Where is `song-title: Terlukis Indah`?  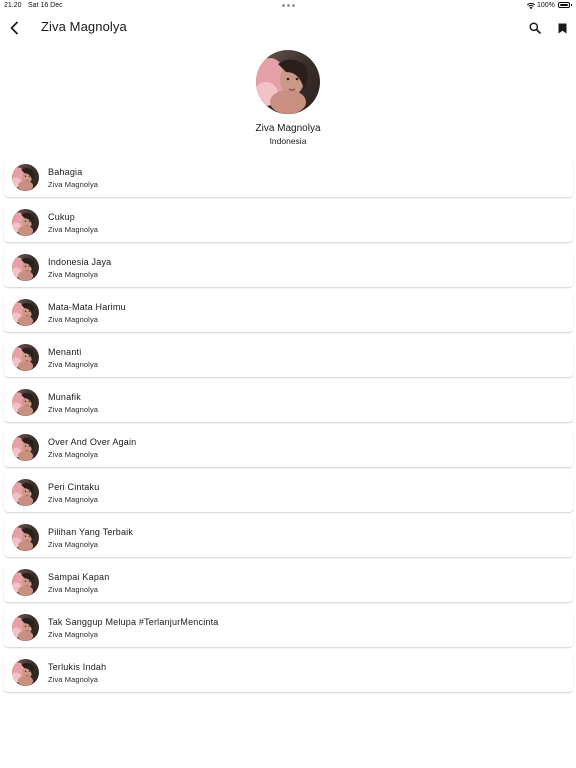
song-title: Terlukis Indah is located at coordinates (77, 667).